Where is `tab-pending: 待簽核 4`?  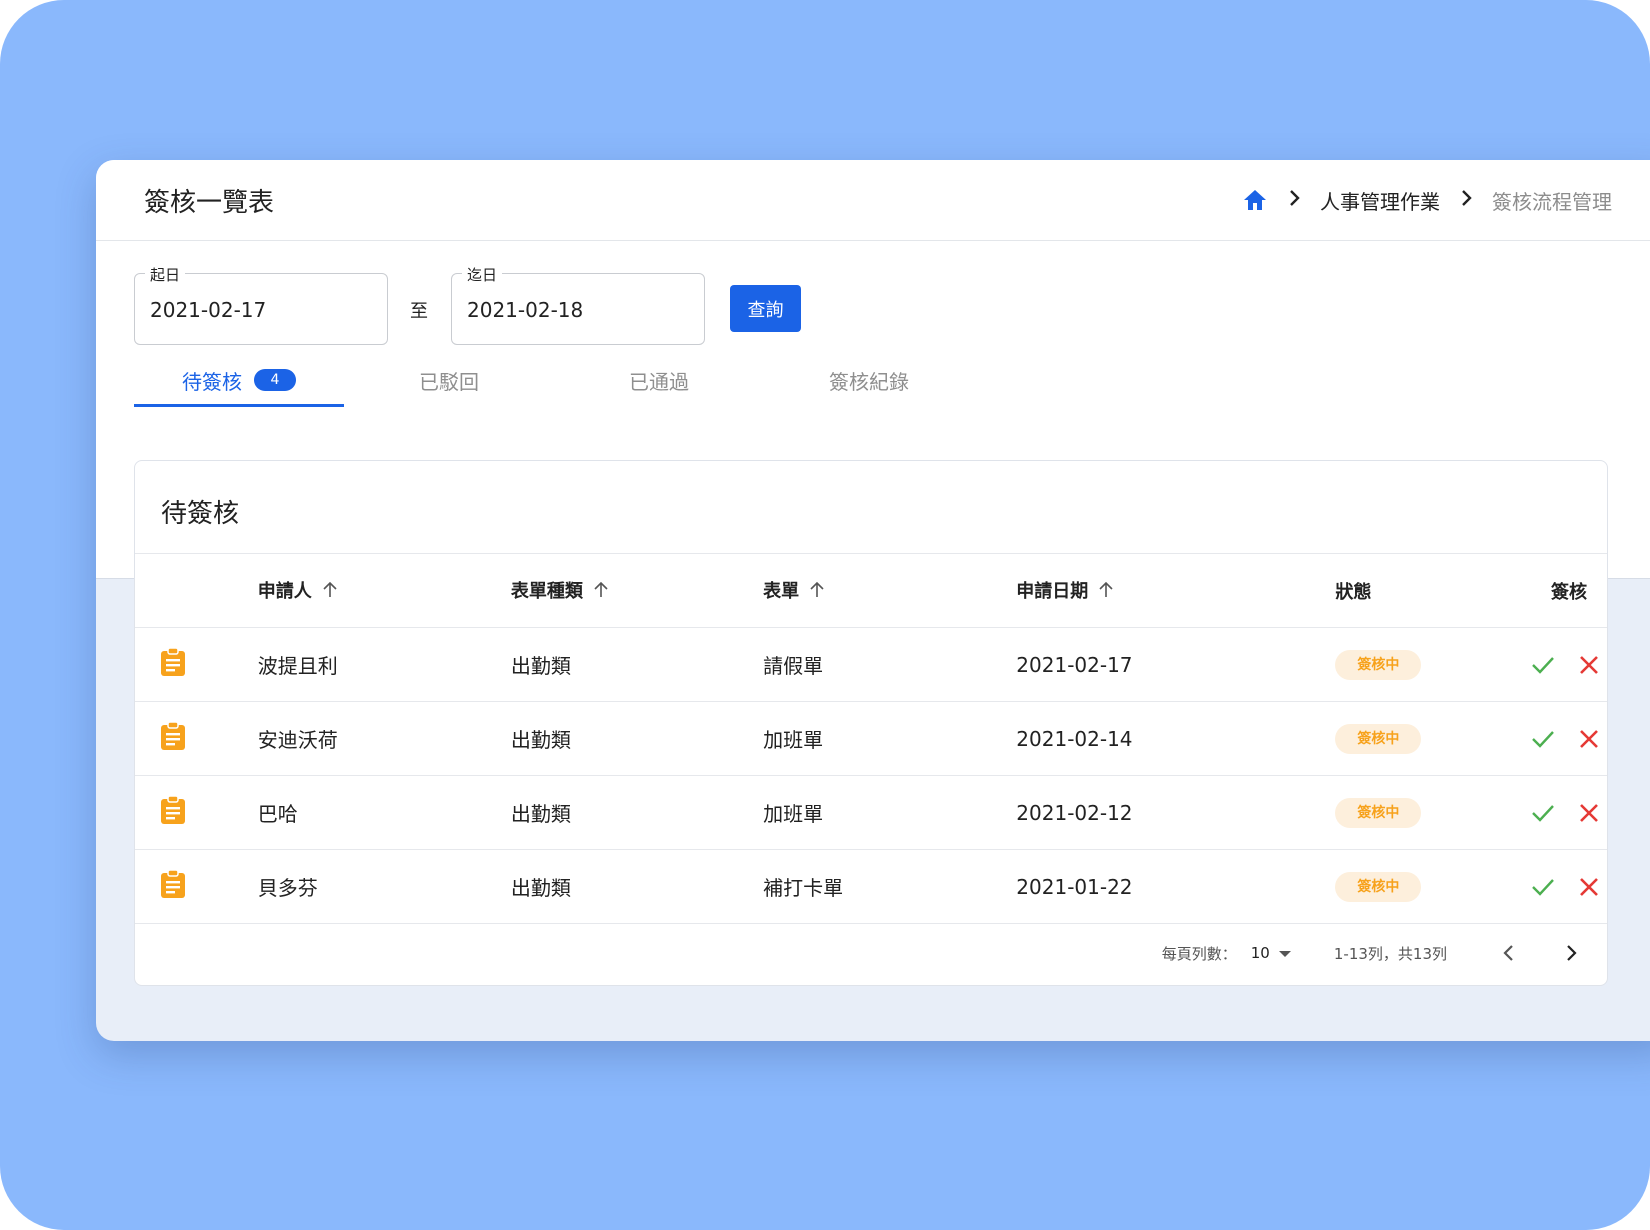 tab-pending: 待簽核 4 is located at coordinates (239, 381).